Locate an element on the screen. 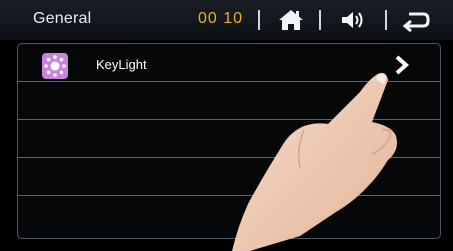  volume-icon is located at coordinates (352, 20).